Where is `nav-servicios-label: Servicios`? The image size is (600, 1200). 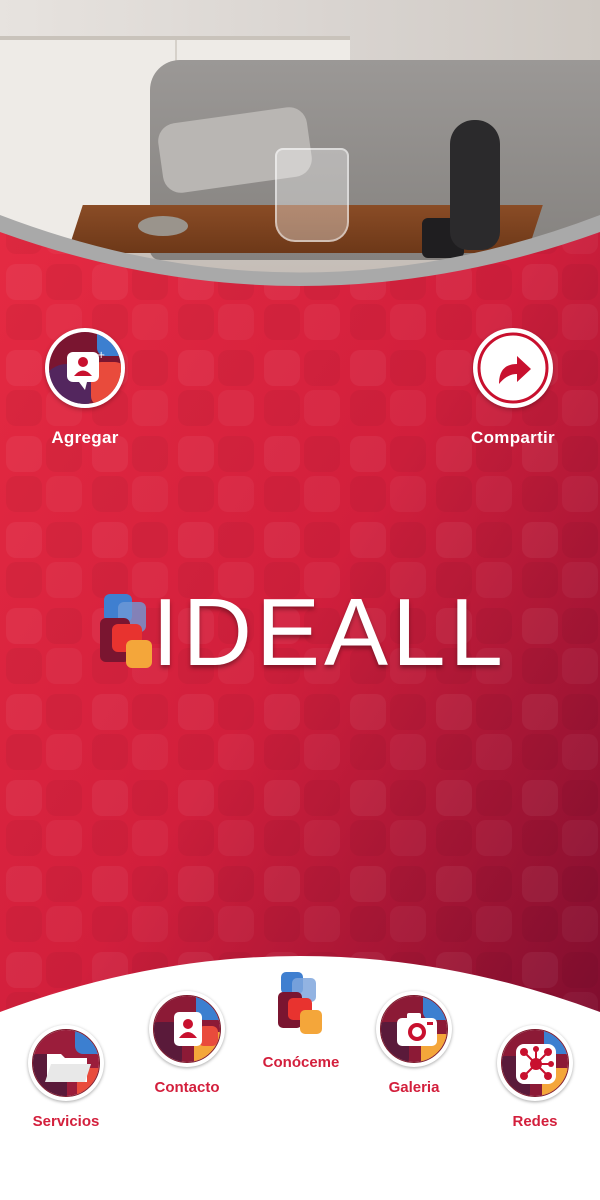 nav-servicios-label: Servicios is located at coordinates (66, 1121).